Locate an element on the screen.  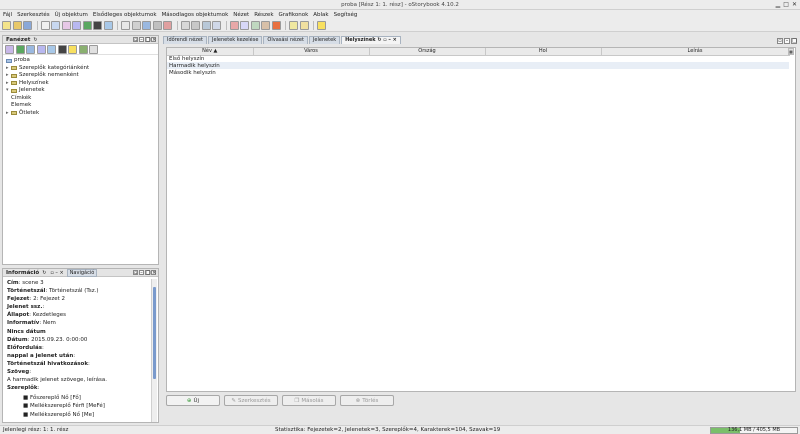
book-view-icon is located at coordinates (136, 25).